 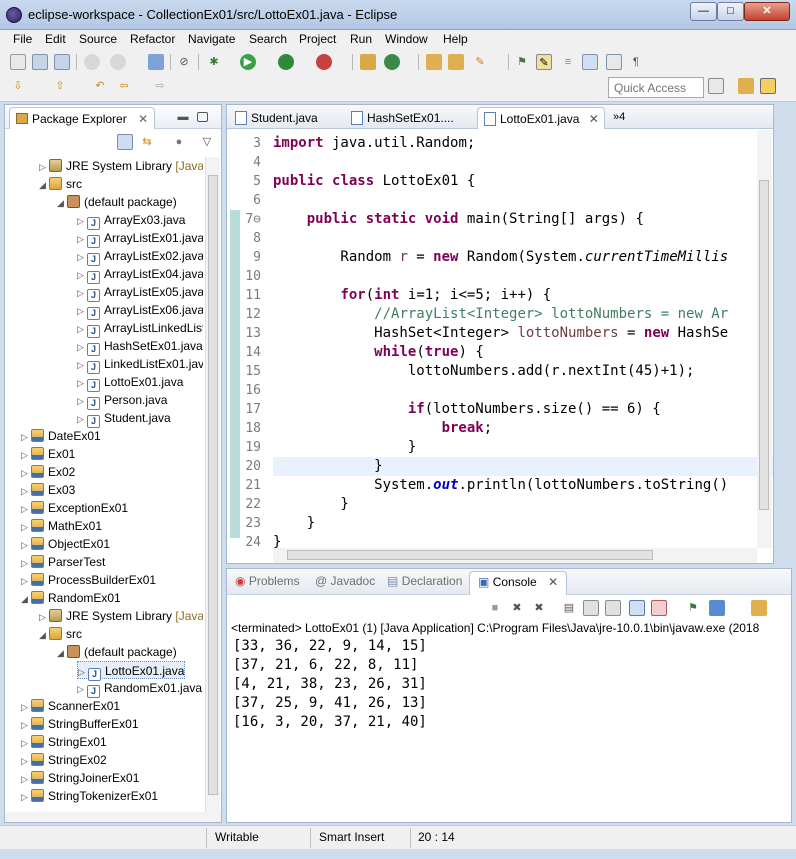 What do you see at coordinates (636, 62) in the screenshot?
I see `show-whitespace-icon: ¶` at bounding box center [636, 62].